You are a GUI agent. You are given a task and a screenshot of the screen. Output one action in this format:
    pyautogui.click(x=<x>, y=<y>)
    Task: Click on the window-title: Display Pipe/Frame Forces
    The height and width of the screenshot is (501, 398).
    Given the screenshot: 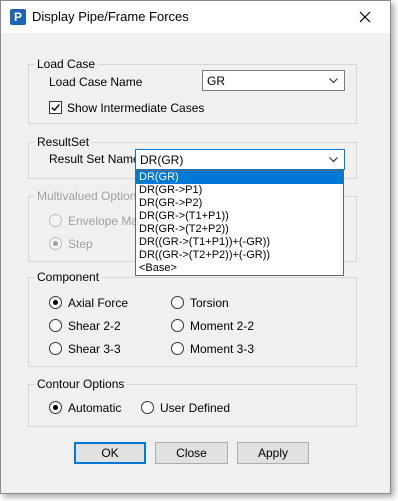 What is the action you would take?
    pyautogui.click(x=110, y=16)
    